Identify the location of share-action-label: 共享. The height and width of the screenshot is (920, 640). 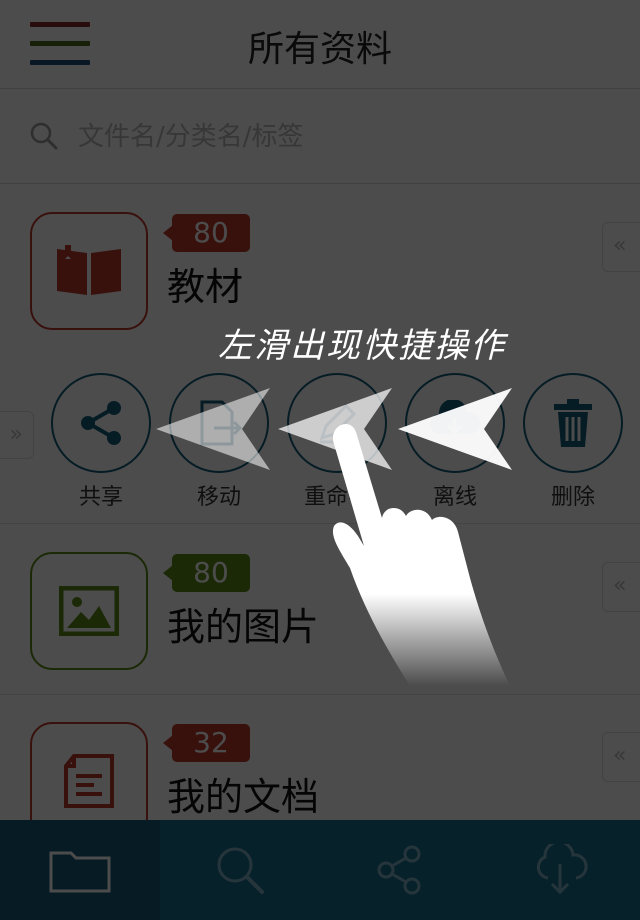
(100, 497).